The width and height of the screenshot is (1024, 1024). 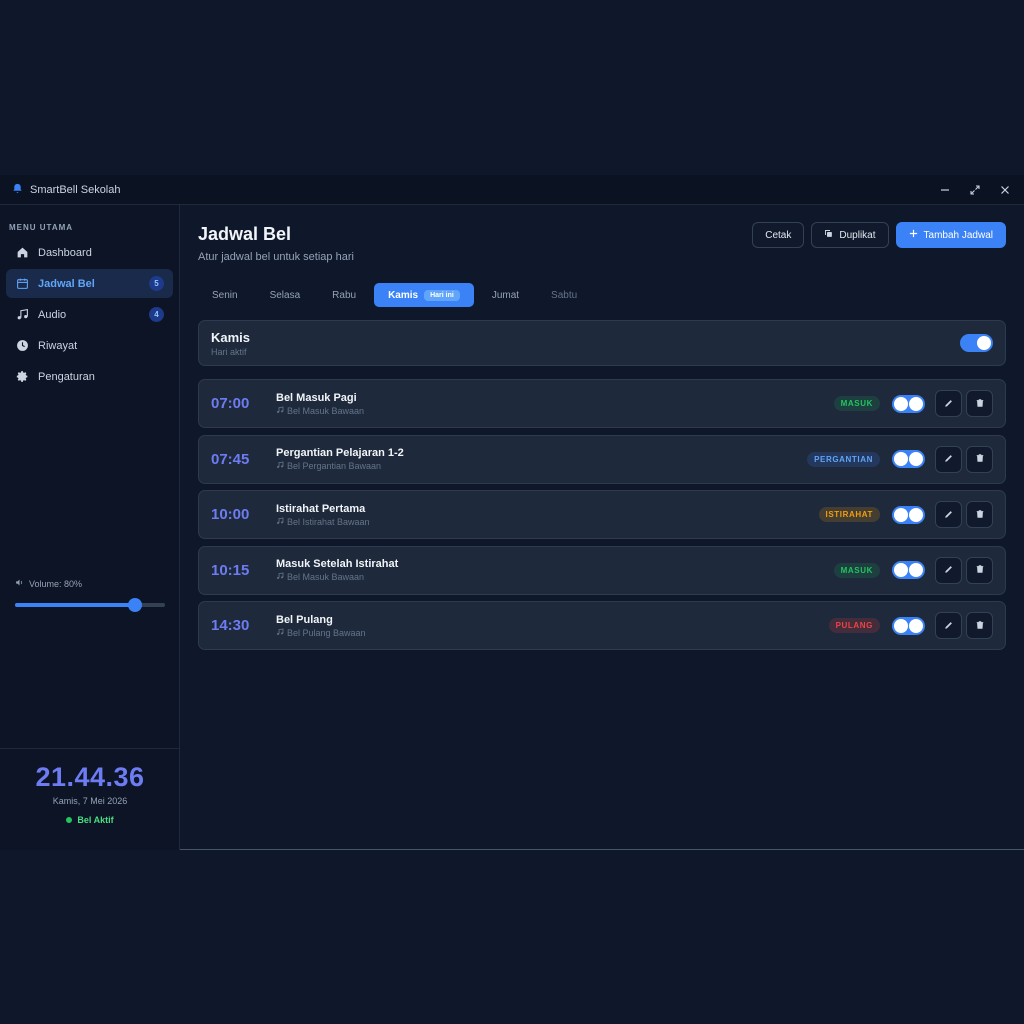 I want to click on bell-status: Bel Aktif, so click(x=90, y=820).